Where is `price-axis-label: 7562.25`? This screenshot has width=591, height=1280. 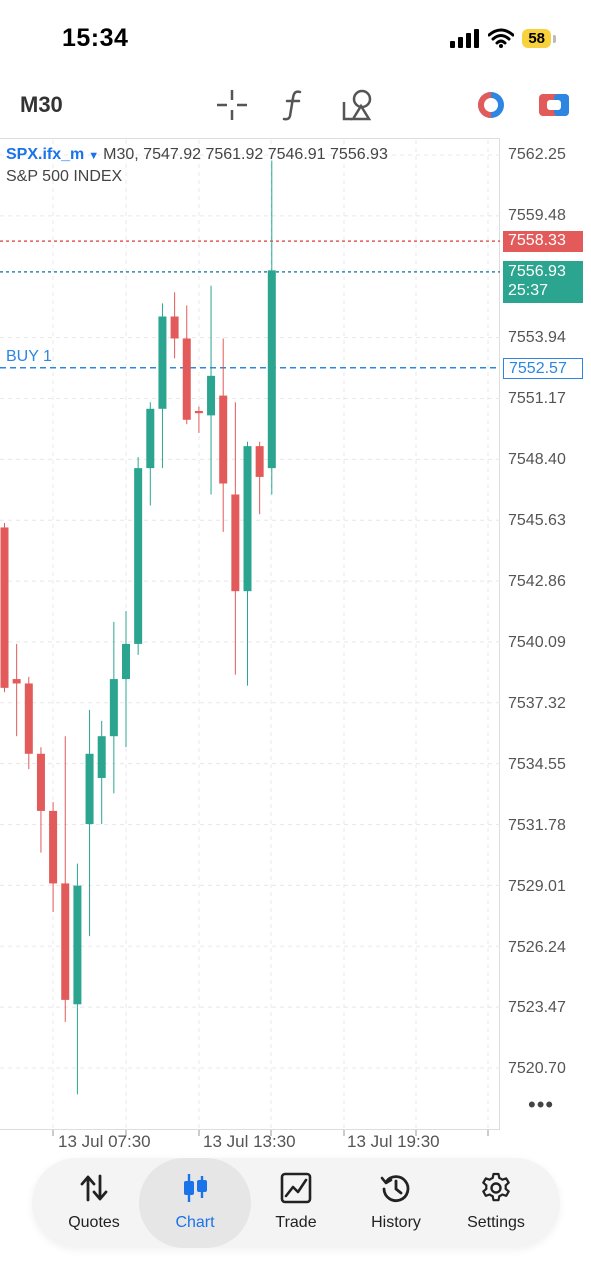 price-axis-label: 7562.25 is located at coordinates (537, 154).